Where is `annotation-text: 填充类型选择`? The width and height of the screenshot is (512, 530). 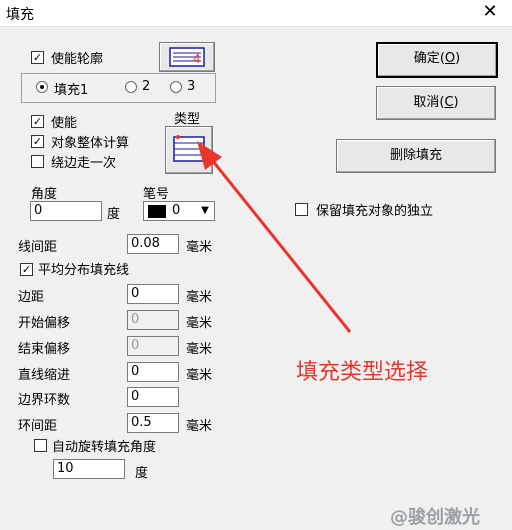
annotation-text: 填充类型选择 is located at coordinates (362, 372).